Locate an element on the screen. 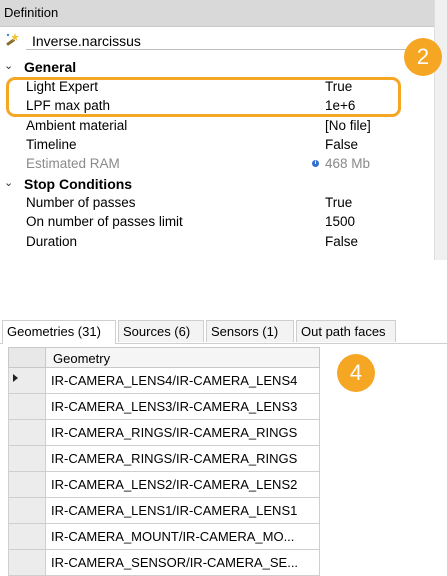 Image resolution: width=447 pixels, height=576 pixels. table-row: IR-CAMERA_LENS1/IR-CAMERA_LENS1 is located at coordinates (183, 511).